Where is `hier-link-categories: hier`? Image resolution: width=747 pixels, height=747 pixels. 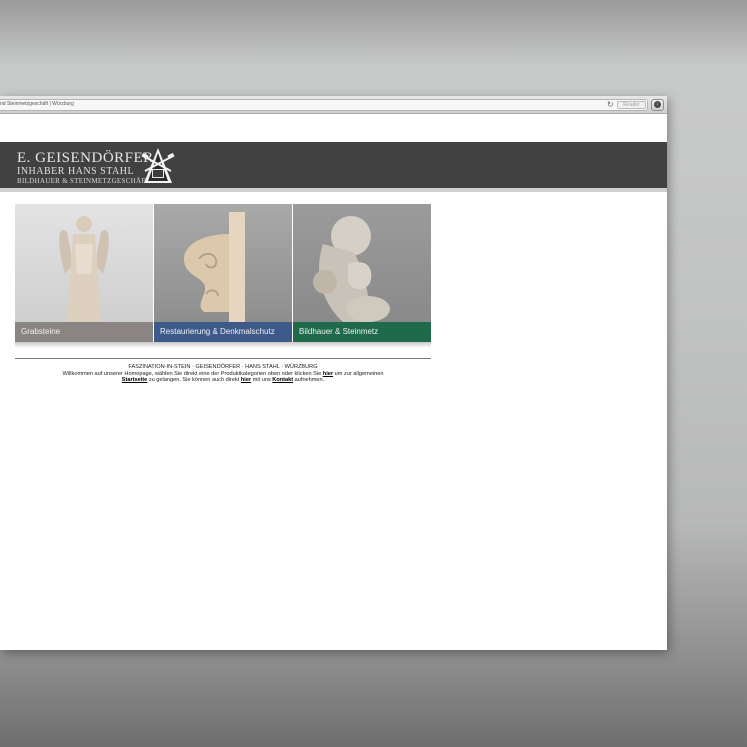
hier-link-categories: hier is located at coordinates (328, 374).